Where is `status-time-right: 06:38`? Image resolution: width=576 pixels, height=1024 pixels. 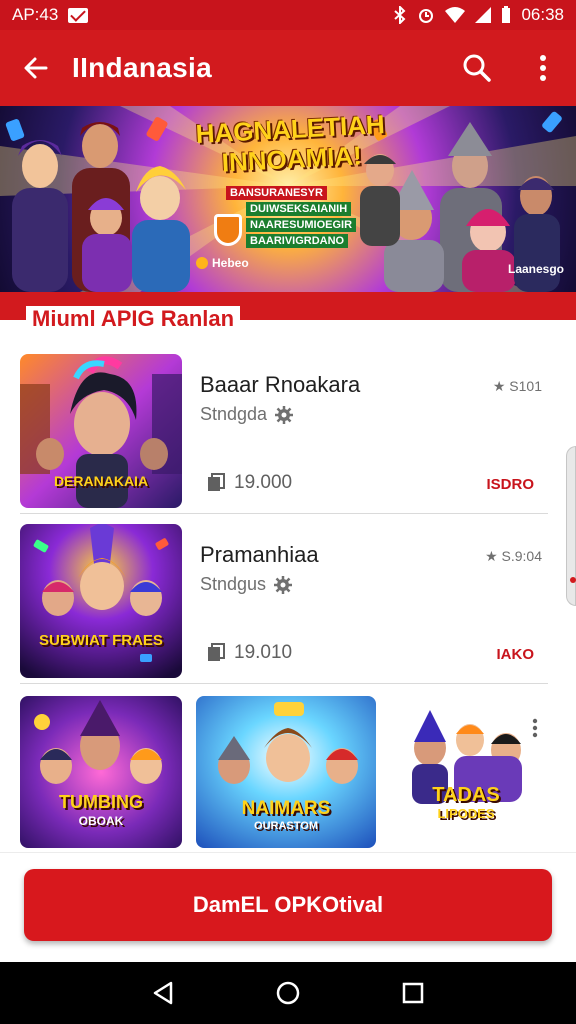
status-time-right: 06:38 is located at coordinates (542, 14).